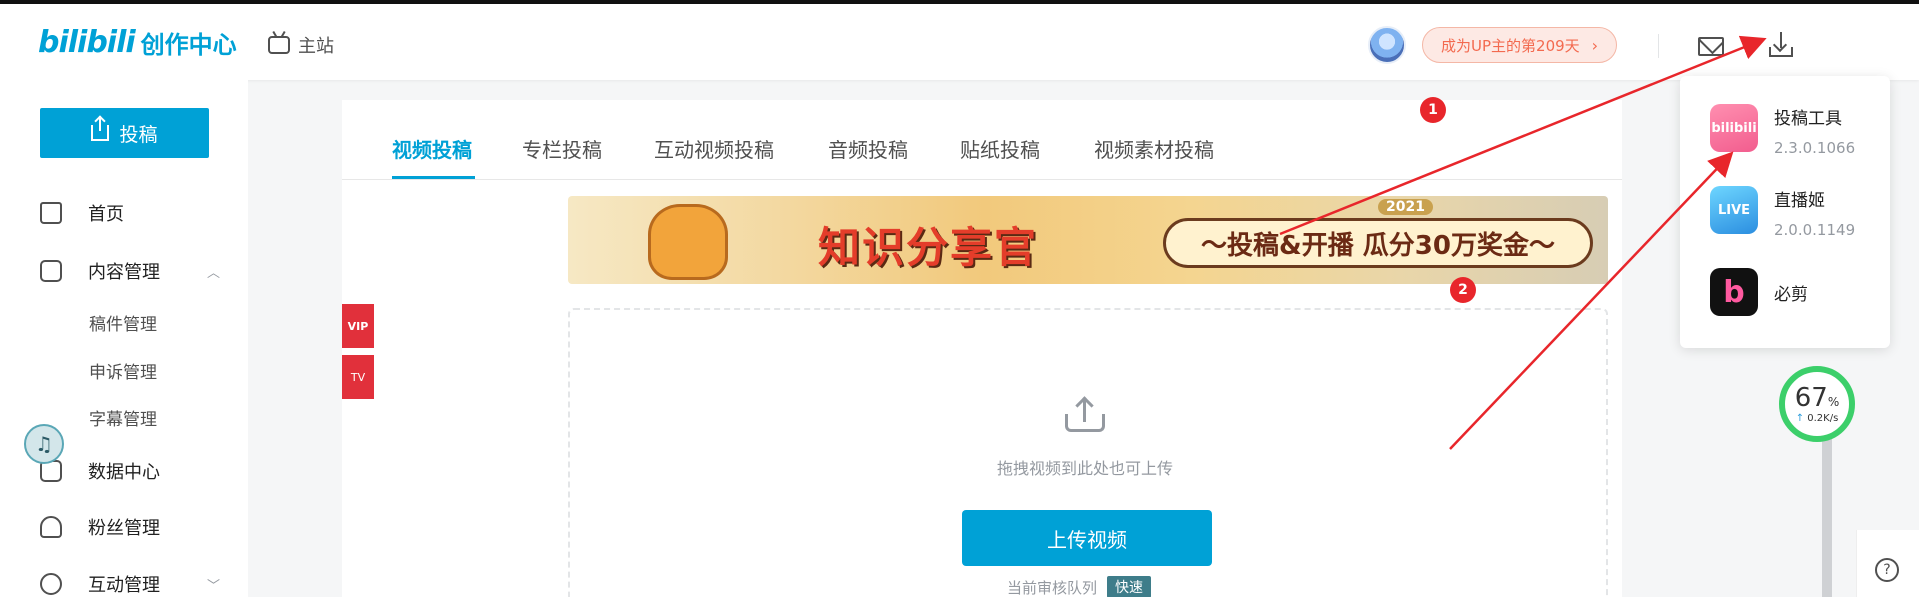 The width and height of the screenshot is (1919, 597). Describe the element at coordinates (123, 322) in the screenshot. I see `sidebar-subitem-manuscripts: 稿件管理` at that location.